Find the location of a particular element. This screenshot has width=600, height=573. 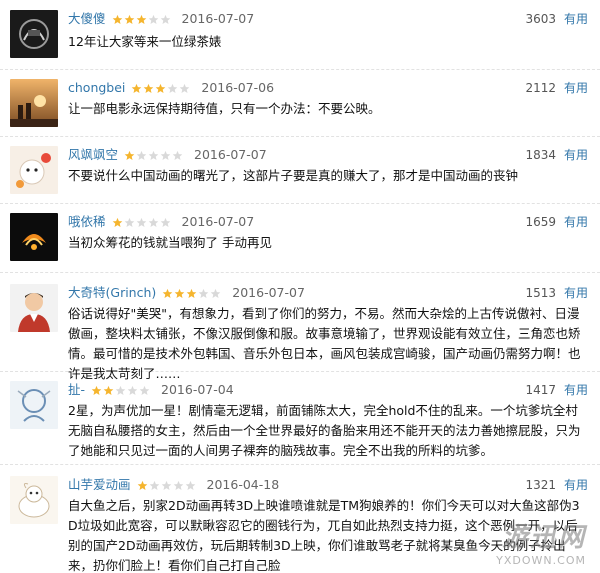

comment-header: 扯- 2016-07-04 is located at coordinates (151, 390).